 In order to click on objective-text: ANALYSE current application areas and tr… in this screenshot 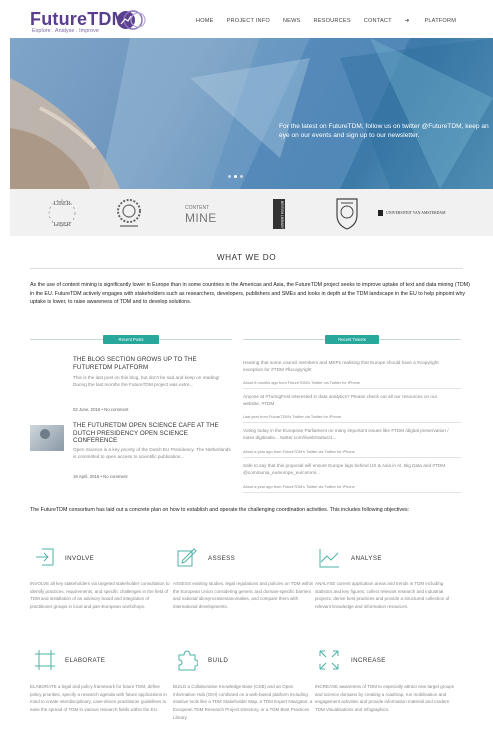, I will do `click(382, 595)`.